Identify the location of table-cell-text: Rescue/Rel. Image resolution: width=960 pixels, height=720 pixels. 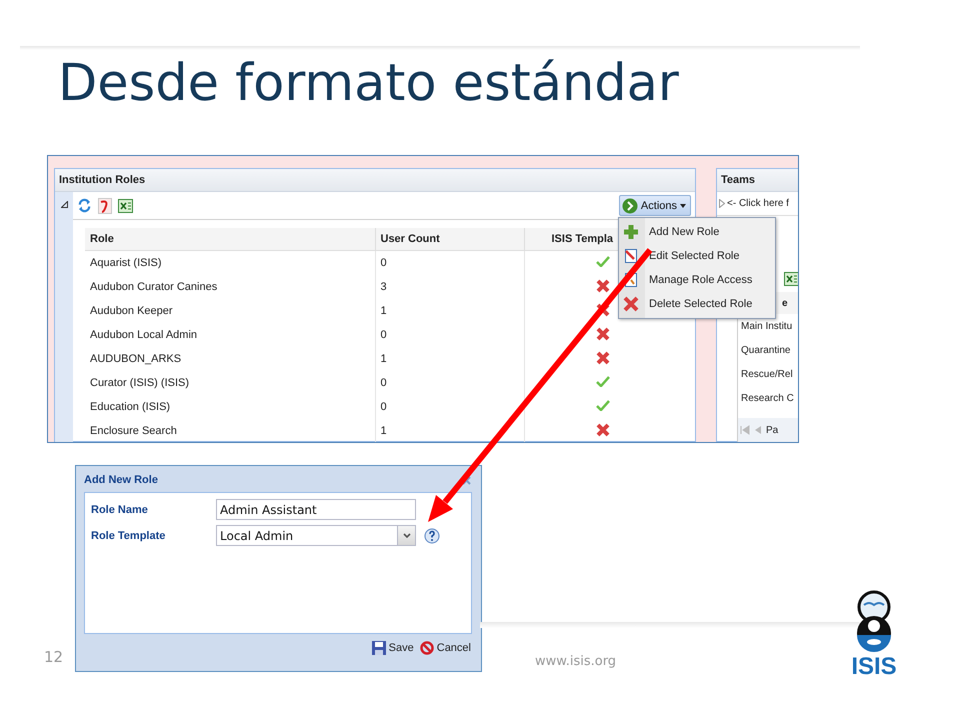
(767, 375).